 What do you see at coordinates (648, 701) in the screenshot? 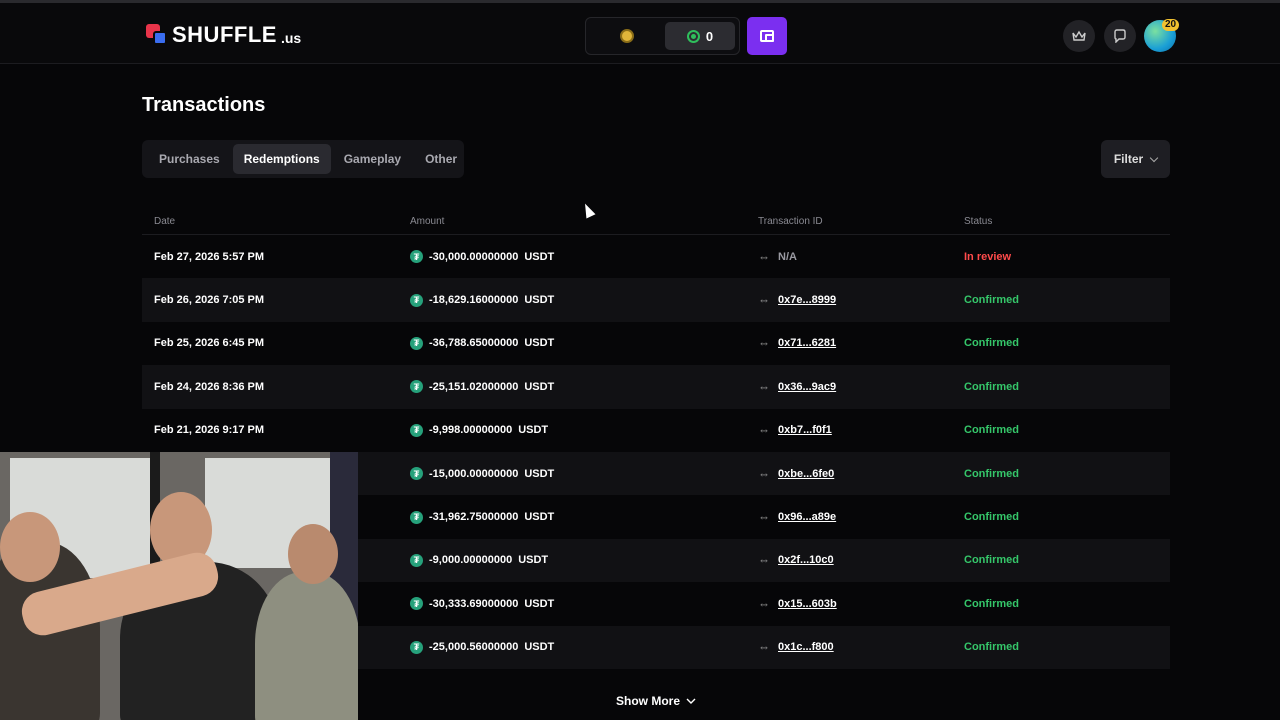
I see `show-more-label: Show More` at bounding box center [648, 701].